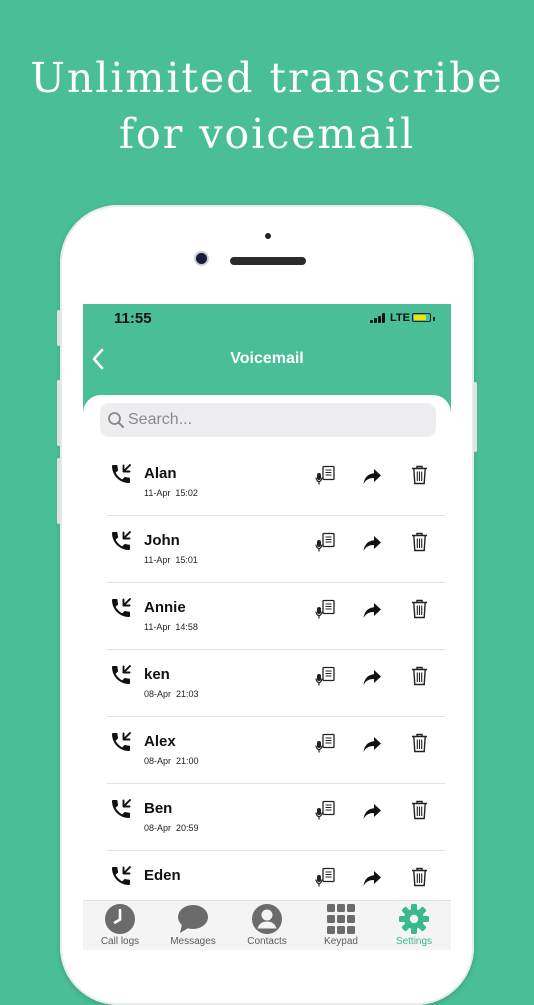 The width and height of the screenshot is (534, 1005). I want to click on tab-label: Settings, so click(414, 941).